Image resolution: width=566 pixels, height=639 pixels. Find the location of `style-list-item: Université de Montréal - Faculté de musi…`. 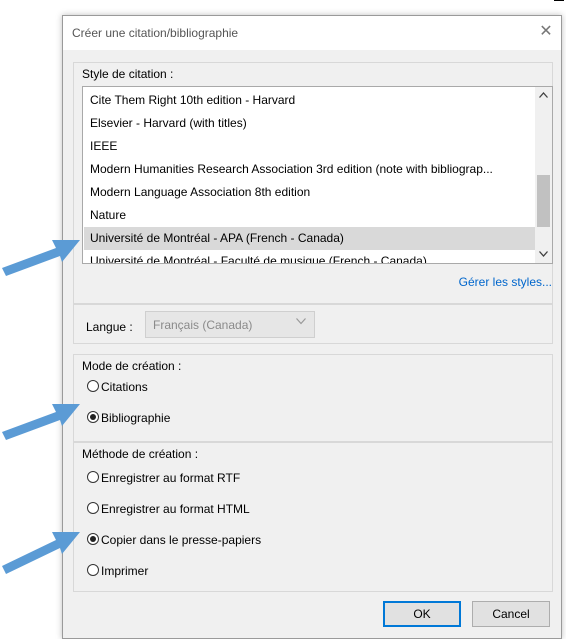

style-list-item: Université de Montréal - Faculté de musi… is located at coordinates (309, 256).